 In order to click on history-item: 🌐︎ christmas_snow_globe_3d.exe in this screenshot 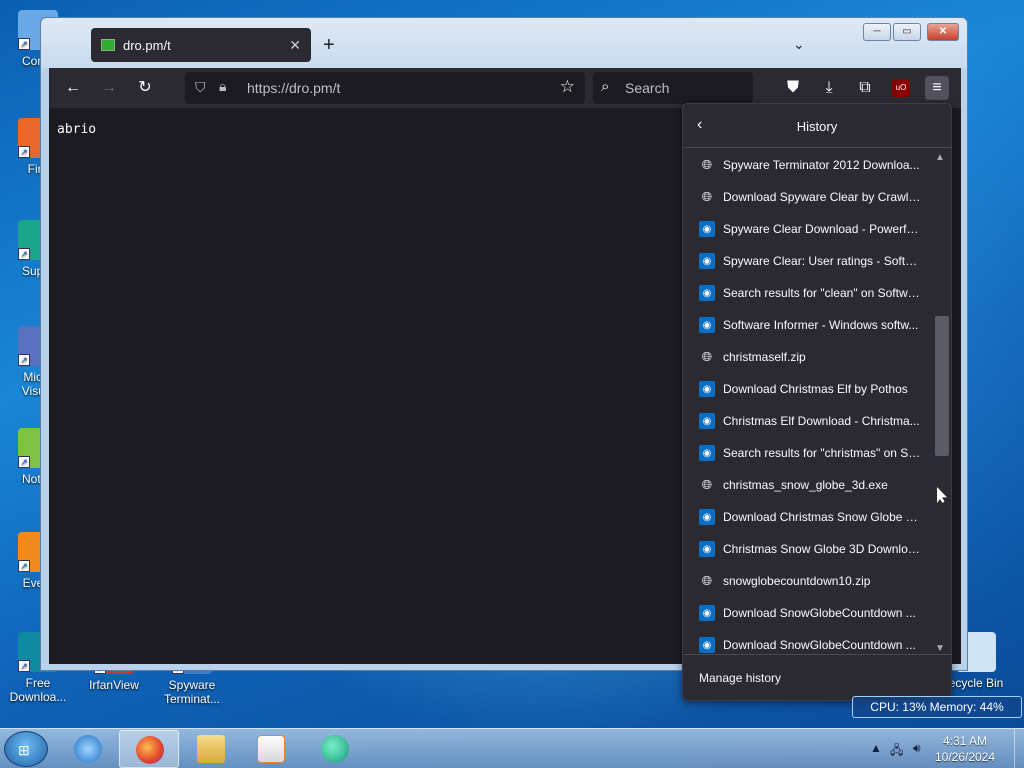, I will do `click(809, 485)`.